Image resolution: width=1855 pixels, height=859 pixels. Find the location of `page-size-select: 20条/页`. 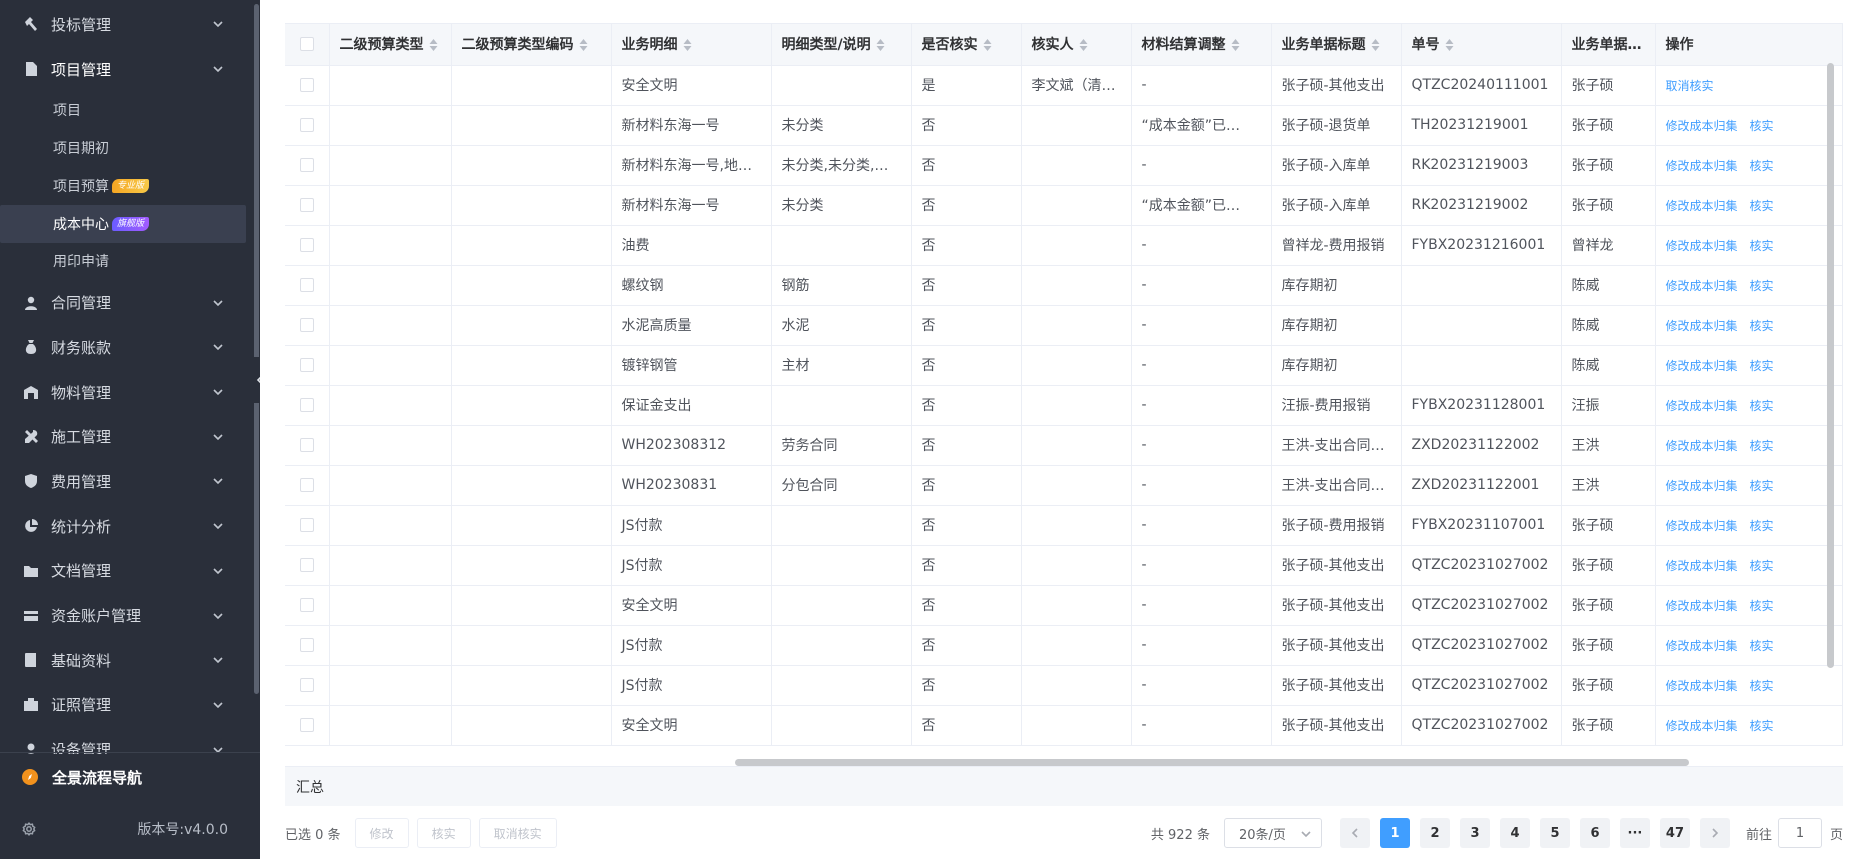

page-size-select: 20条/页 is located at coordinates (1272, 833).